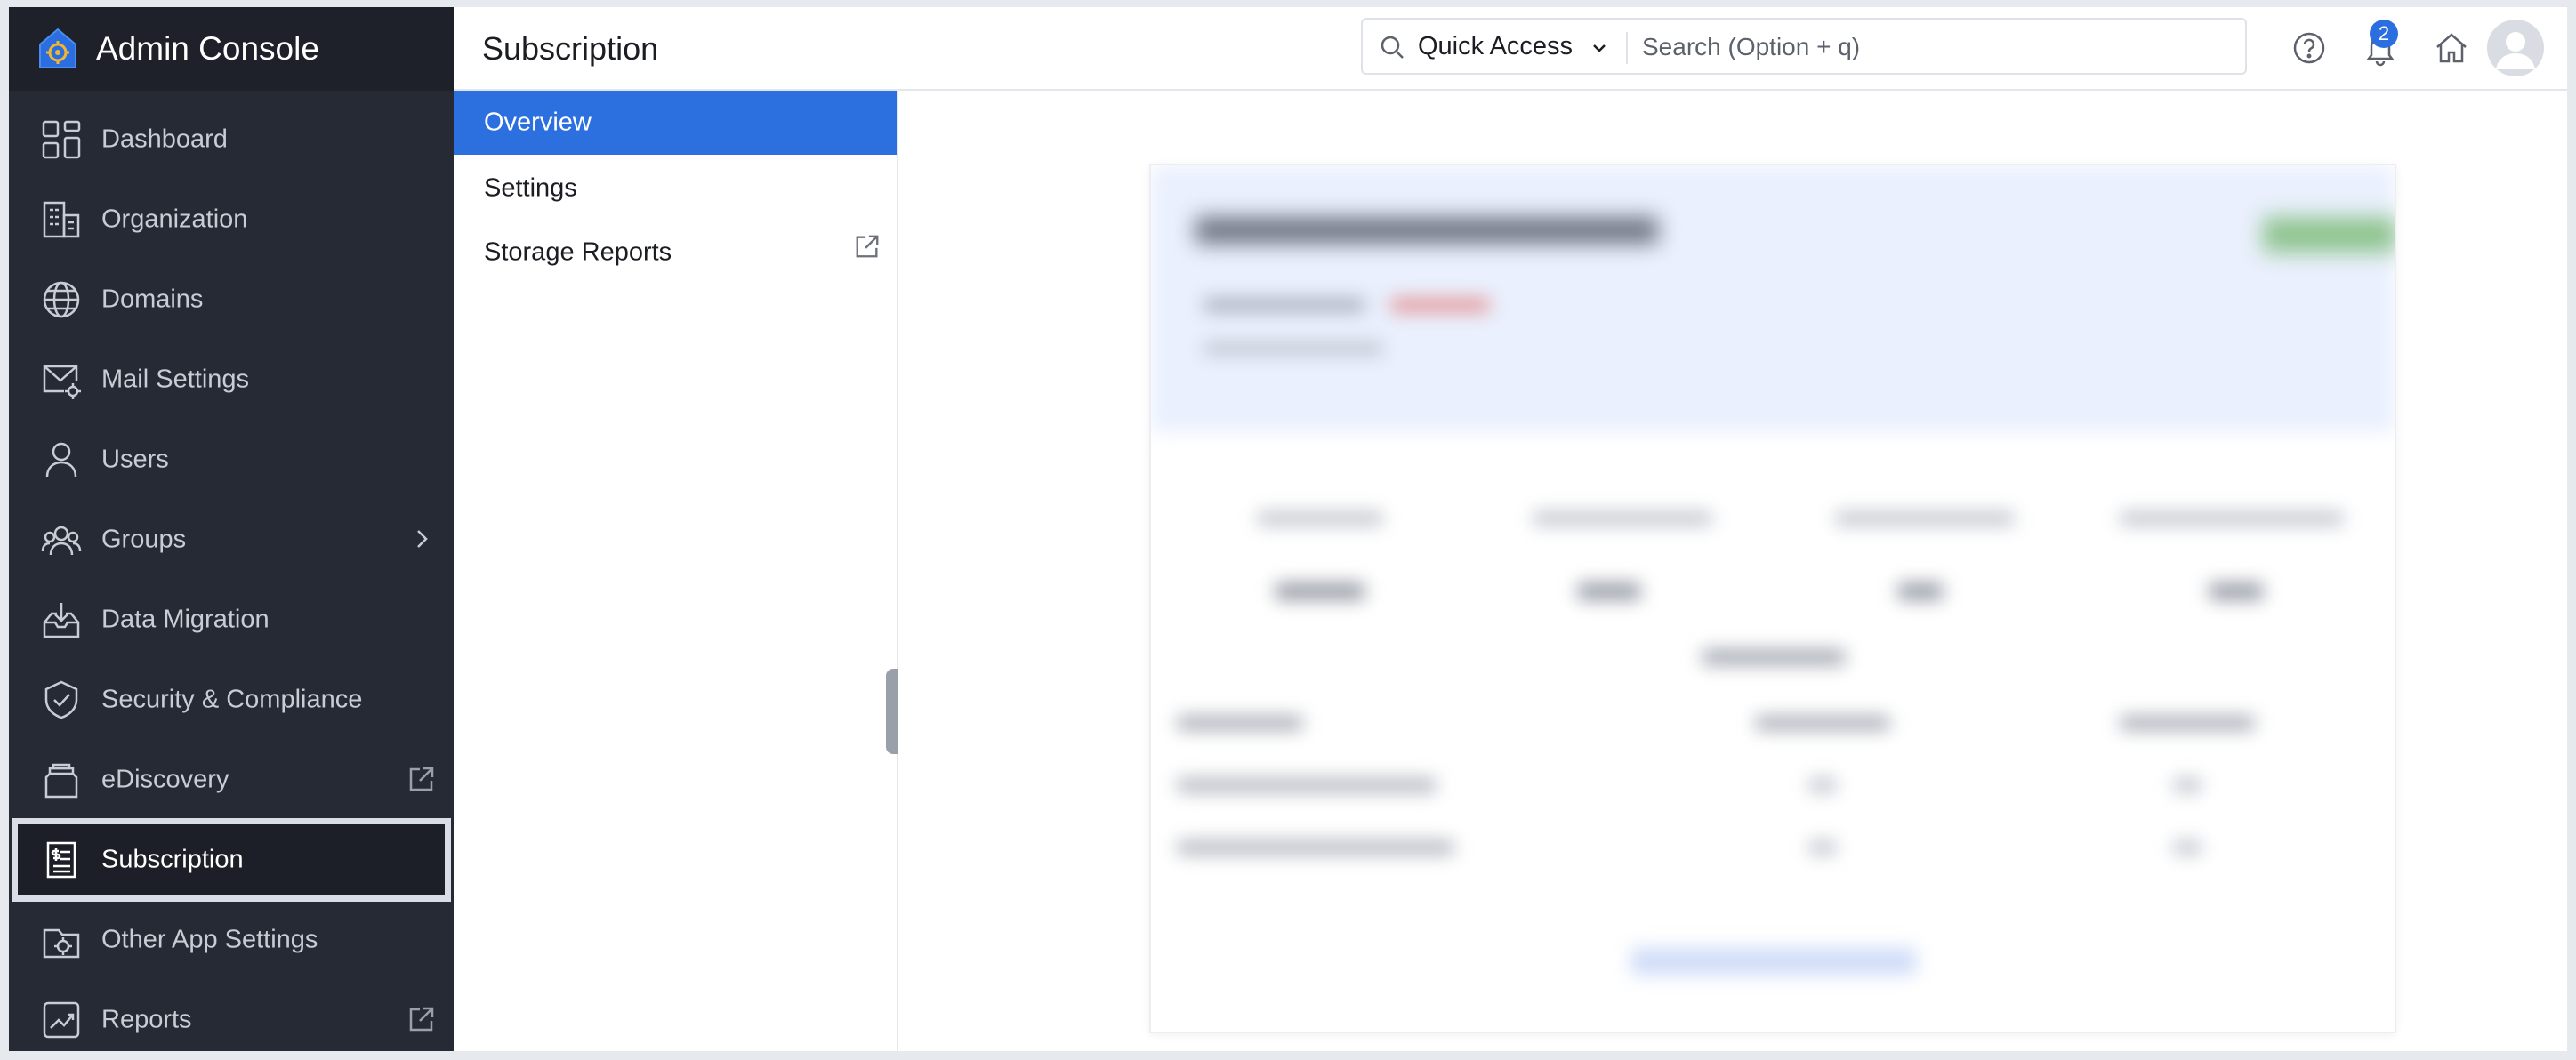 Image resolution: width=2576 pixels, height=1060 pixels. Describe the element at coordinates (538, 122) in the screenshot. I see `subnav-item-label: Overview` at that location.